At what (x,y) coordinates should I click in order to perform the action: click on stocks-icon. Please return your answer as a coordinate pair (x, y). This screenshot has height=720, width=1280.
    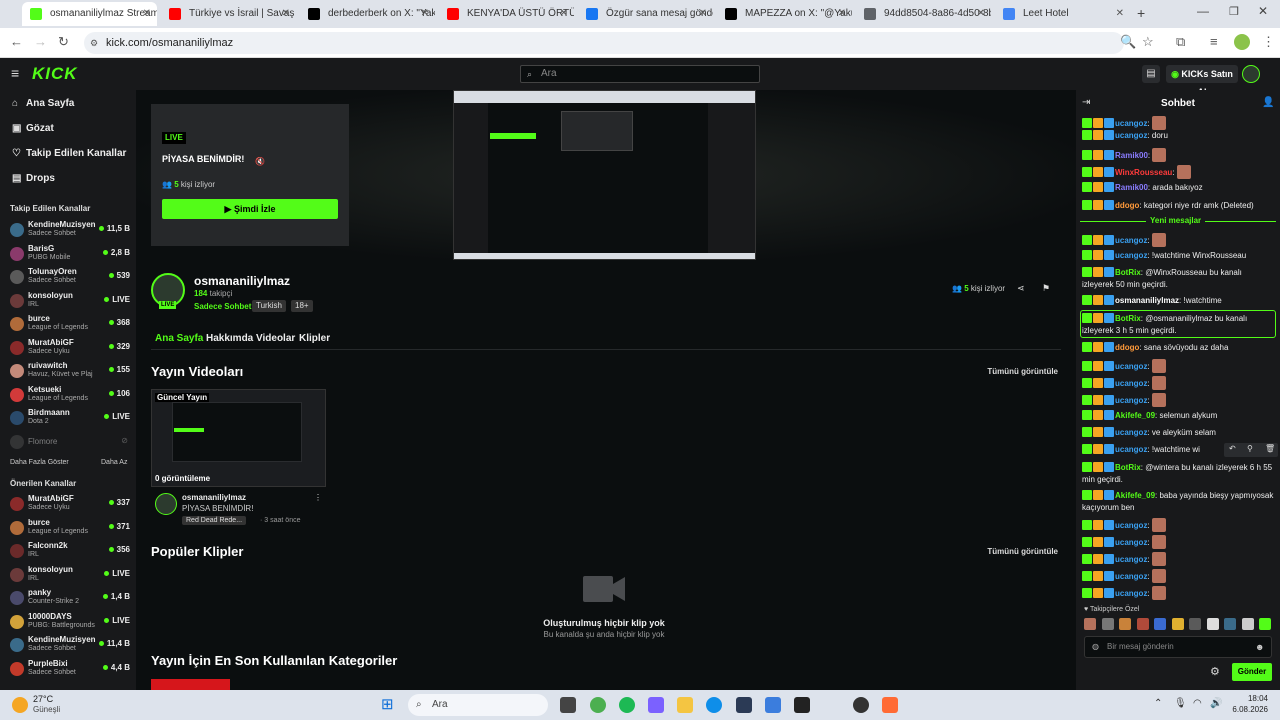
    Looking at the image, I should click on (802, 705).